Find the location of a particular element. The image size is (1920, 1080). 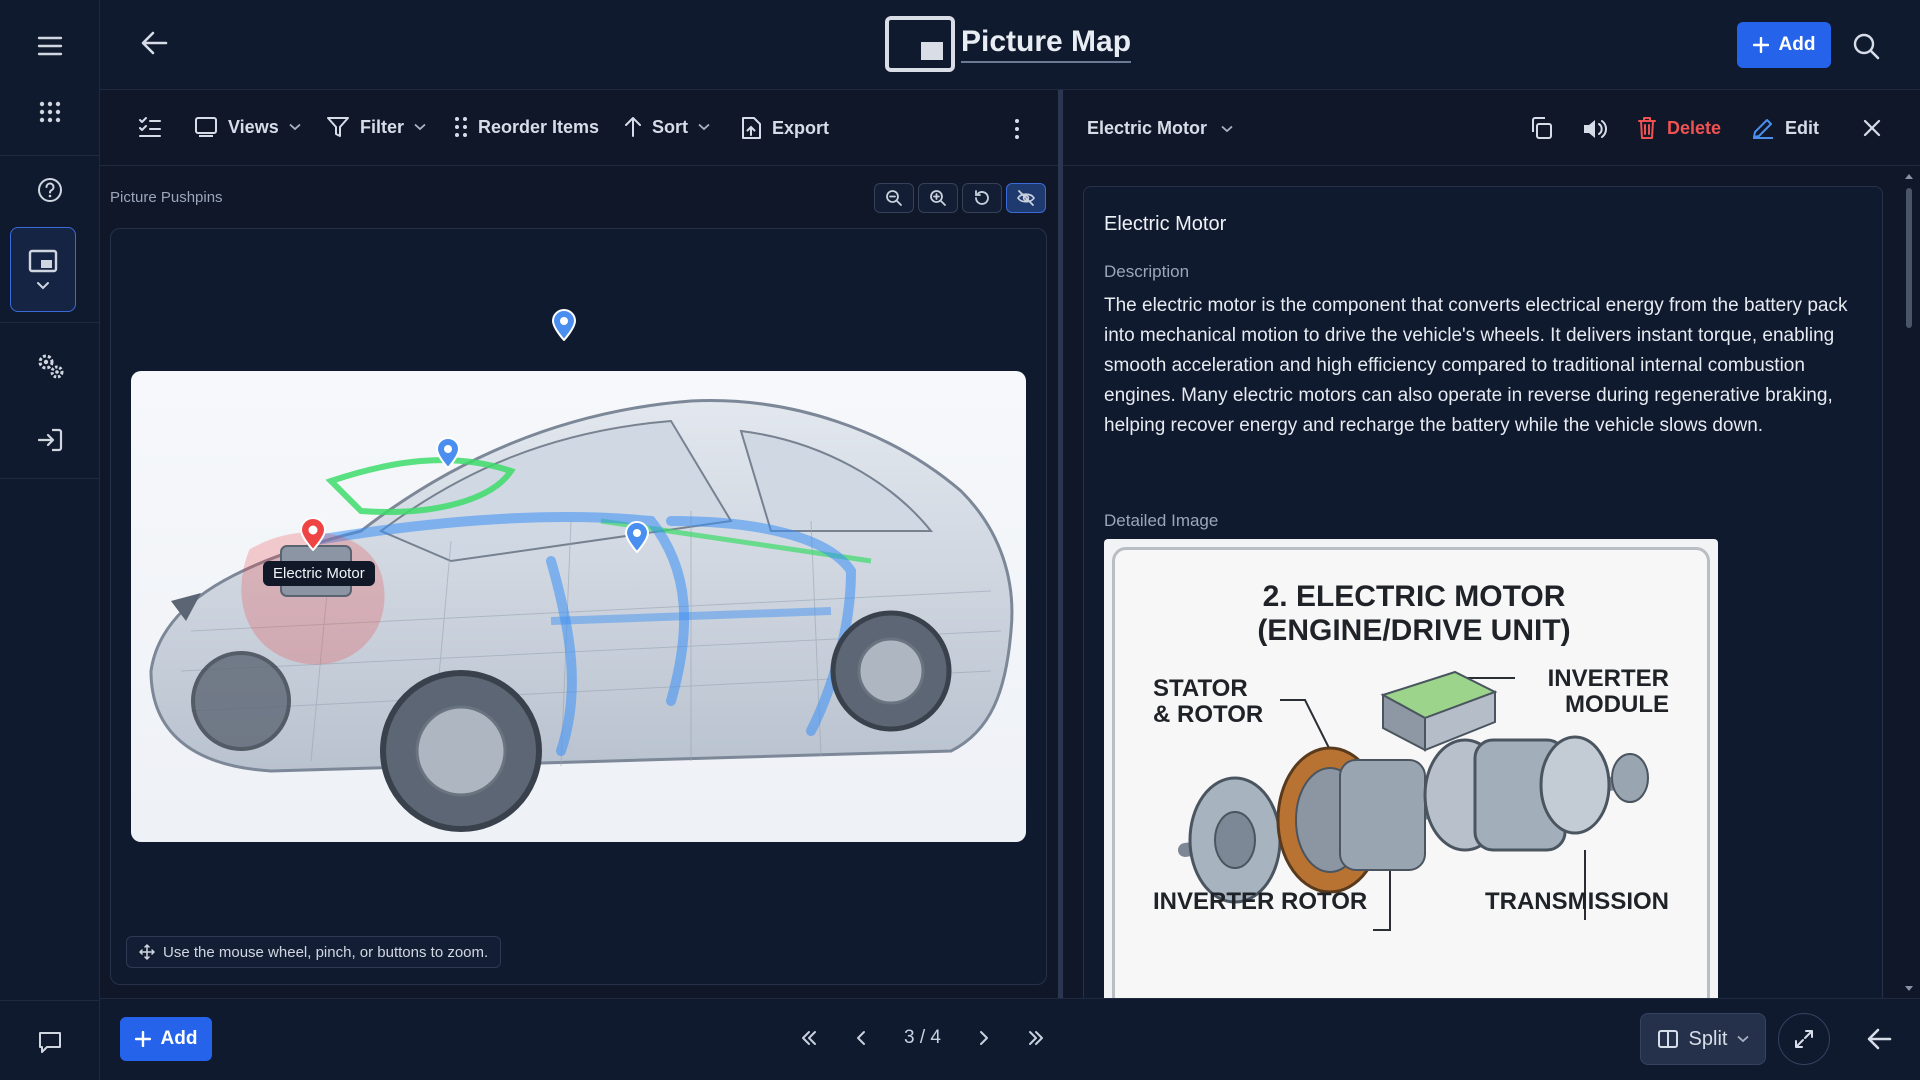

detail-toolbar: Electric Motor Delete Edit is located at coordinates (1491, 128).